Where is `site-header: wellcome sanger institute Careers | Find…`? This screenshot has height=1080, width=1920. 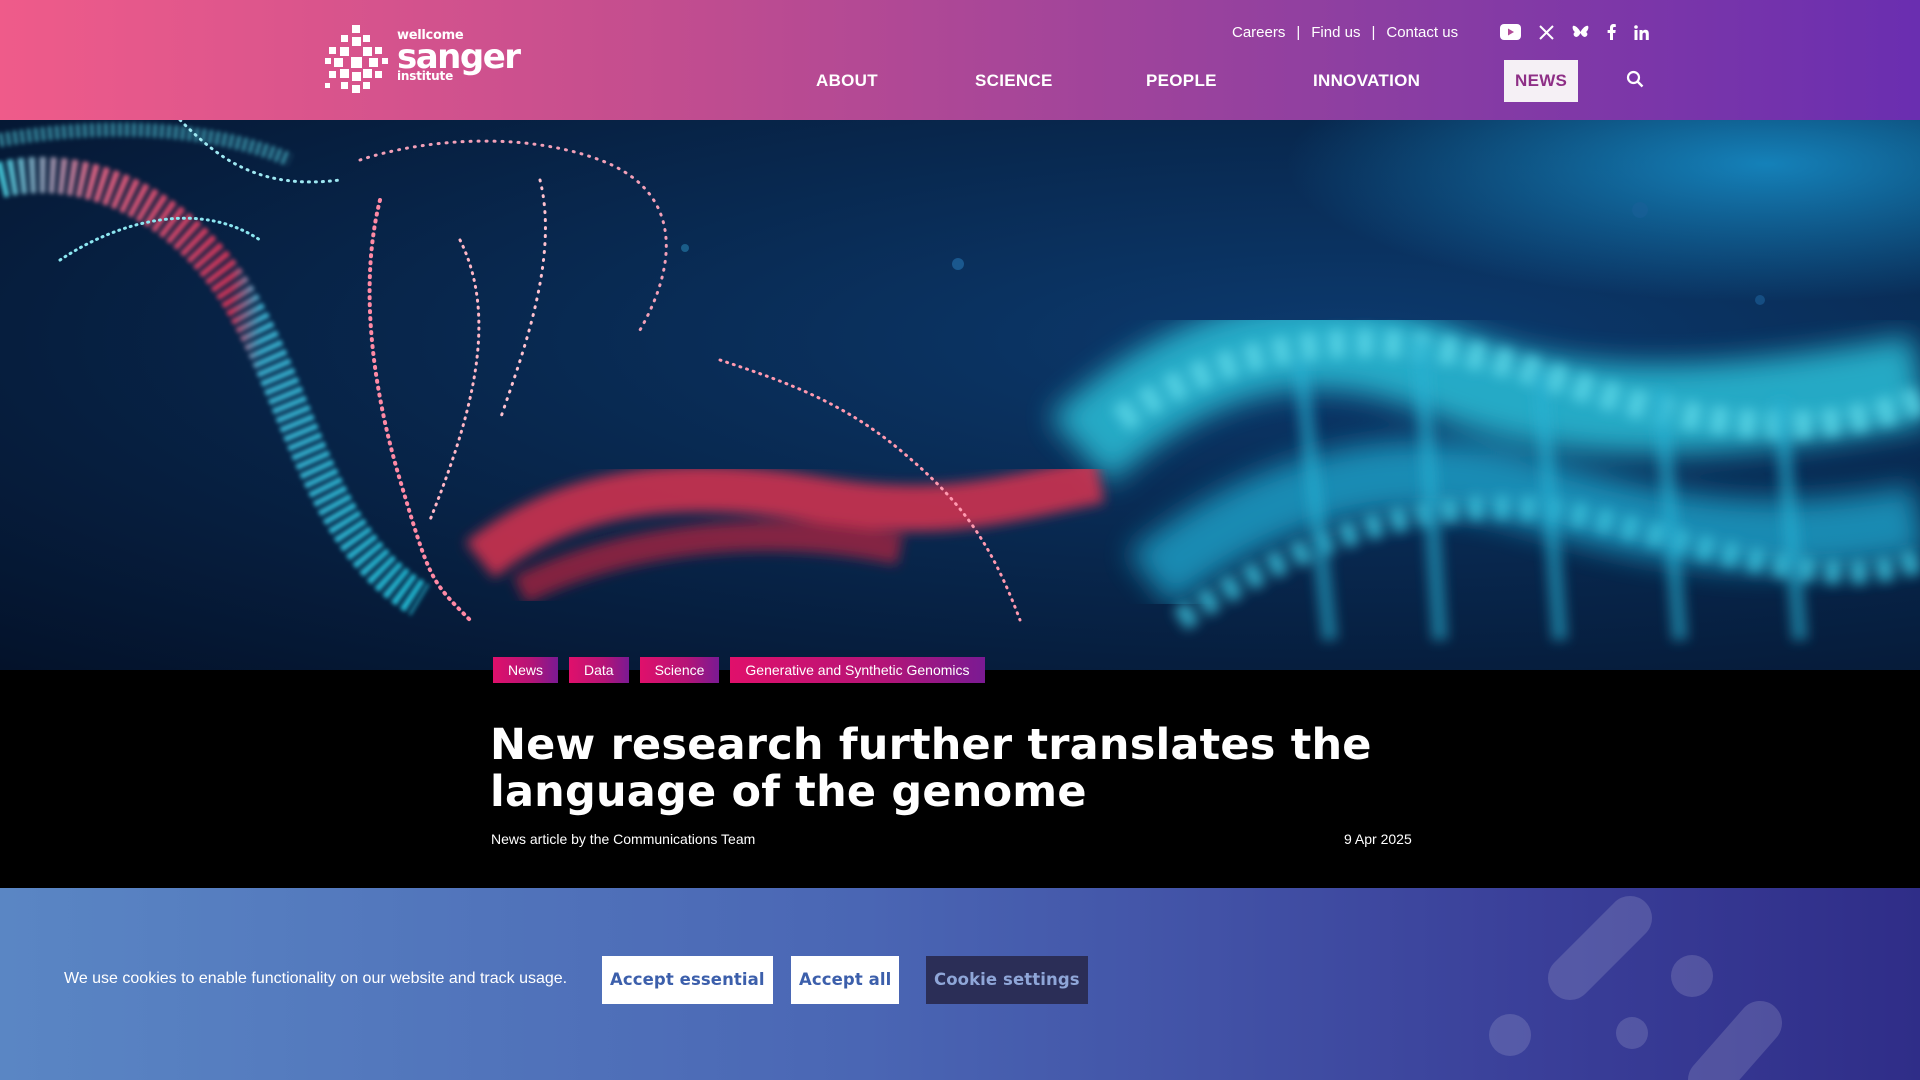 site-header: wellcome sanger institute Careers | Find… is located at coordinates (960, 60).